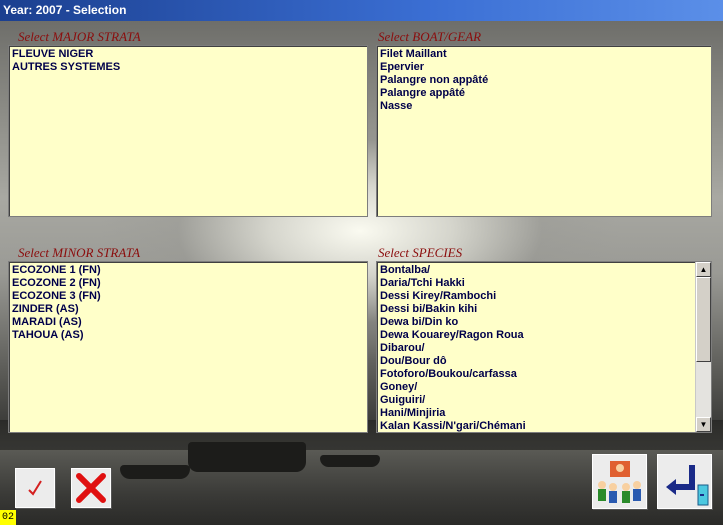 This screenshot has height=525, width=723. Describe the element at coordinates (188, 67) in the screenshot. I see `list-item: AUTRES SYSTEMES` at that location.